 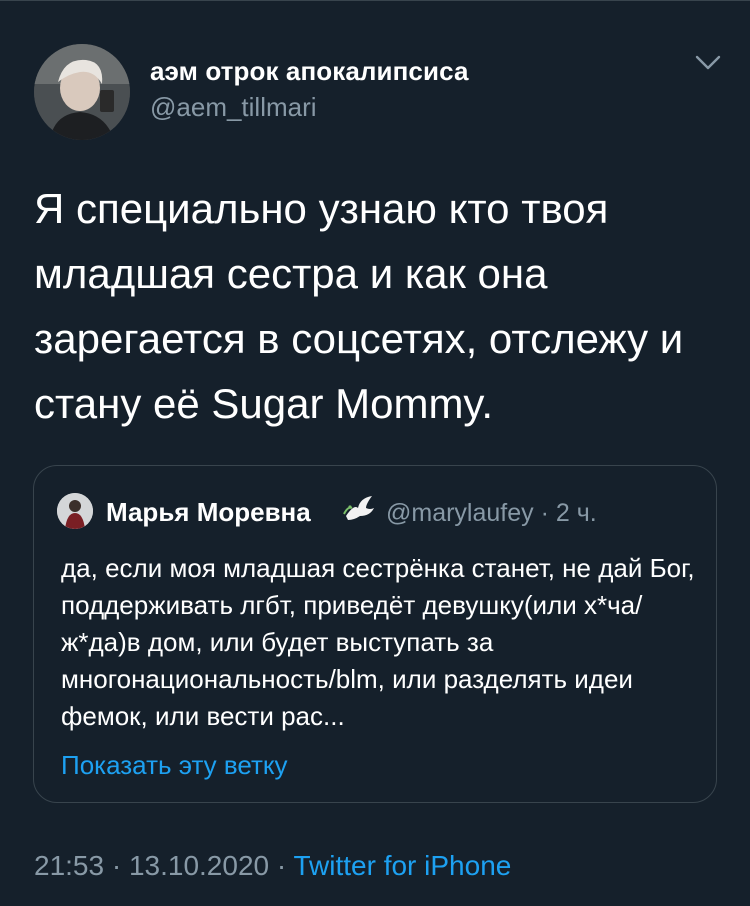 What do you see at coordinates (358, 508) in the screenshot?
I see `dove-icon` at bounding box center [358, 508].